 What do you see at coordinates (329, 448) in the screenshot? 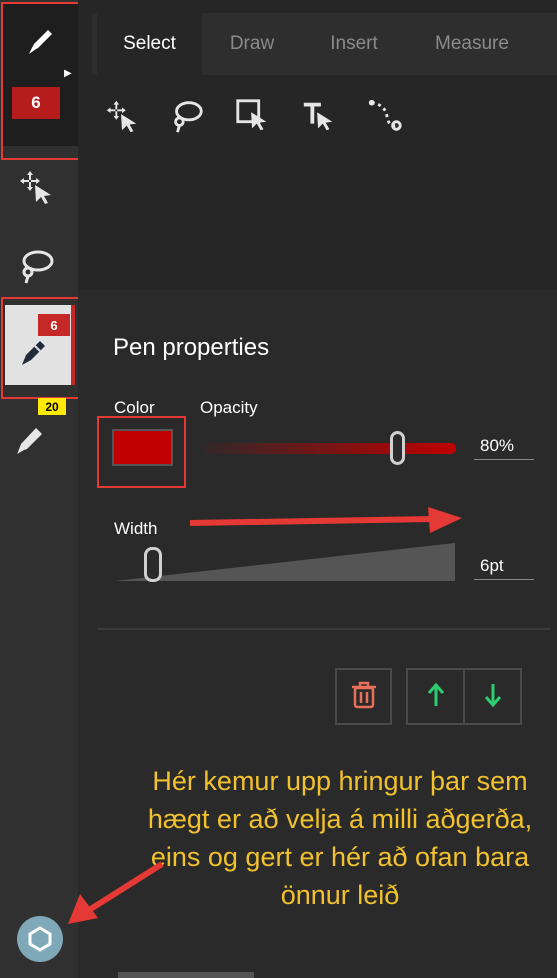
I see `opacity-slider-track` at bounding box center [329, 448].